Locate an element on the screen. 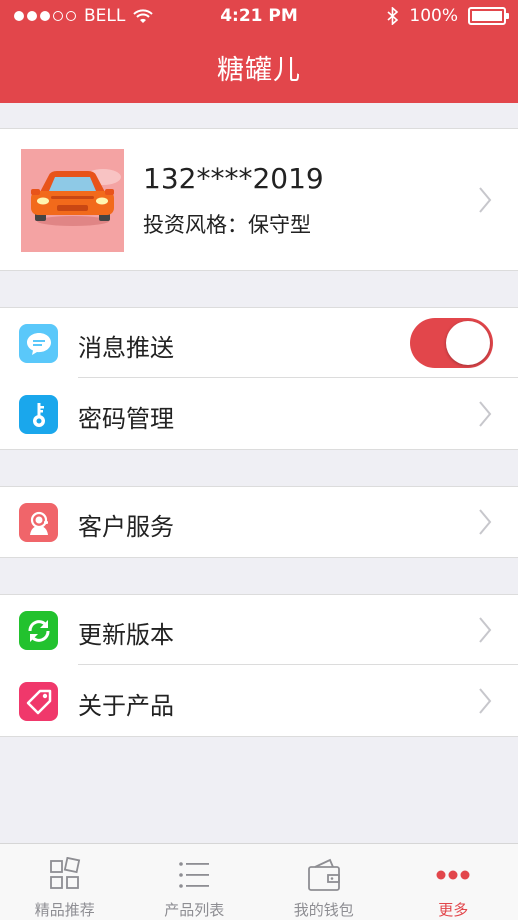  about-product-row: 关于产品 is located at coordinates (259, 701).